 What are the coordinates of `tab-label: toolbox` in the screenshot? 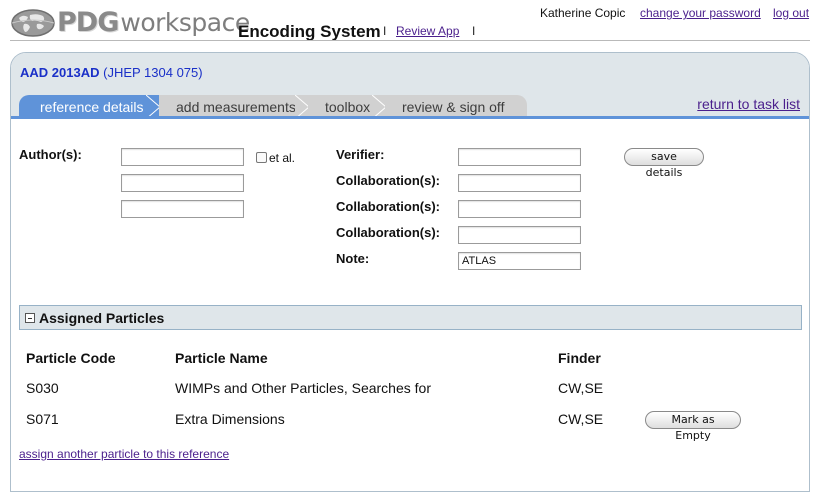 It's located at (348, 107).